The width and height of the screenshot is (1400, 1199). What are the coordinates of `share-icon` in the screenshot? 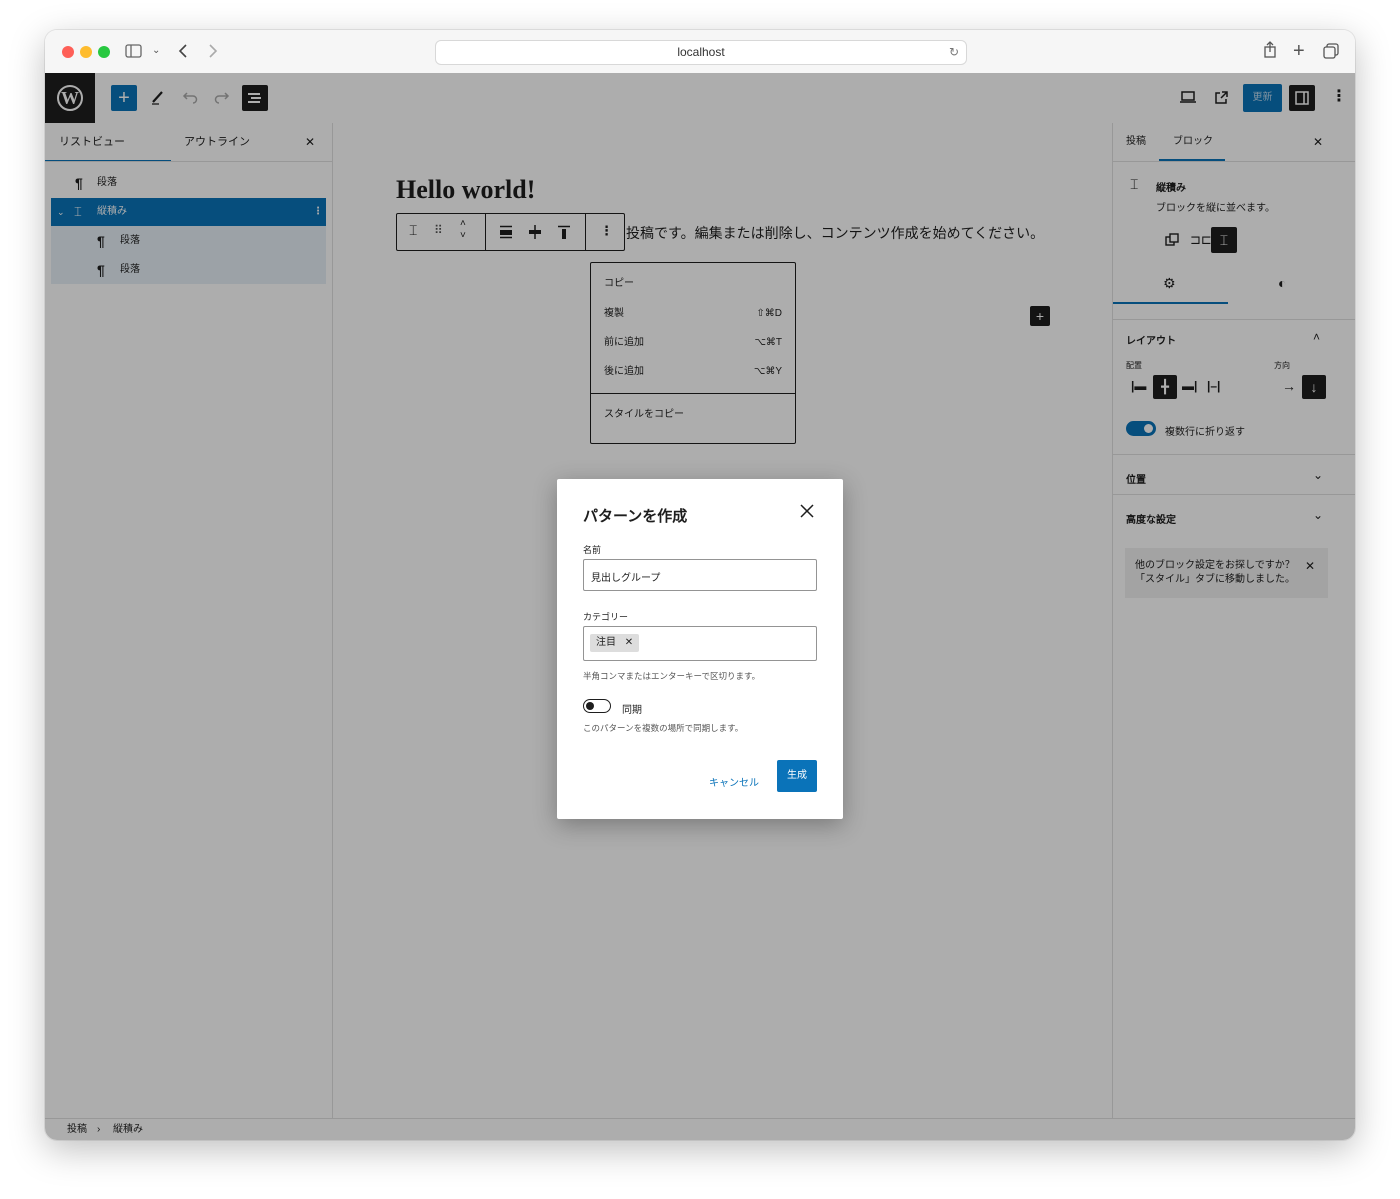 It's located at (1270, 52).